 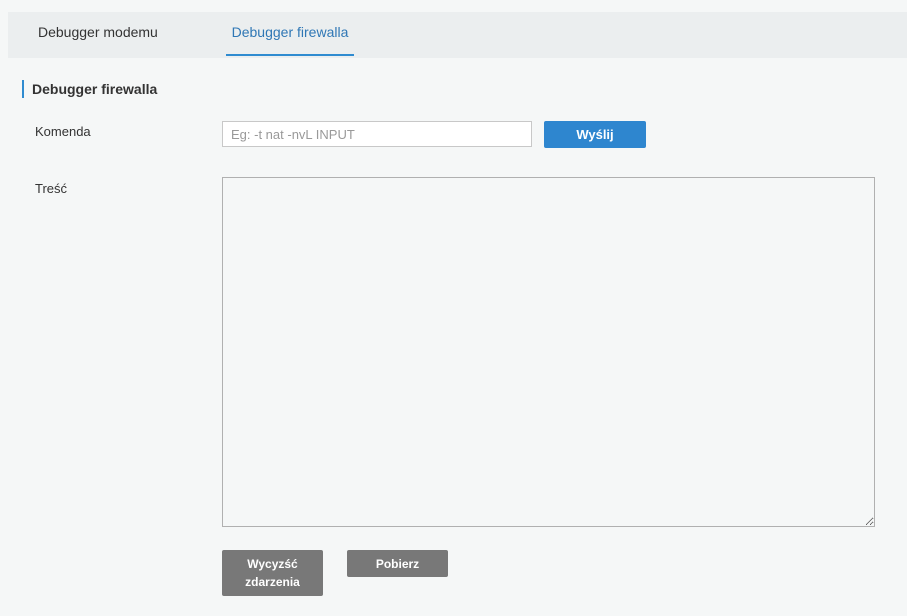 I want to click on tab-modem-label: Debugger modemu, so click(x=98, y=32).